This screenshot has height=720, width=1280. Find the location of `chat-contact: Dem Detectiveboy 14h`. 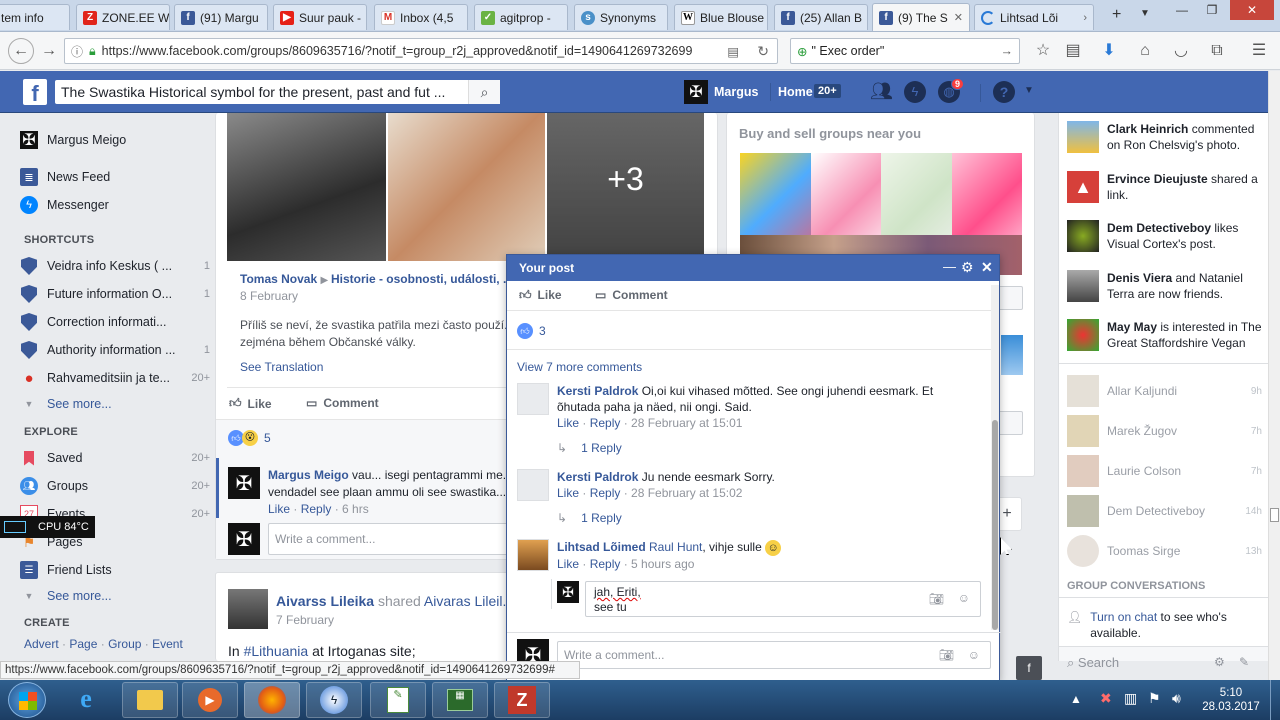

chat-contact: Dem Detectiveboy 14h is located at coordinates (1164, 511).